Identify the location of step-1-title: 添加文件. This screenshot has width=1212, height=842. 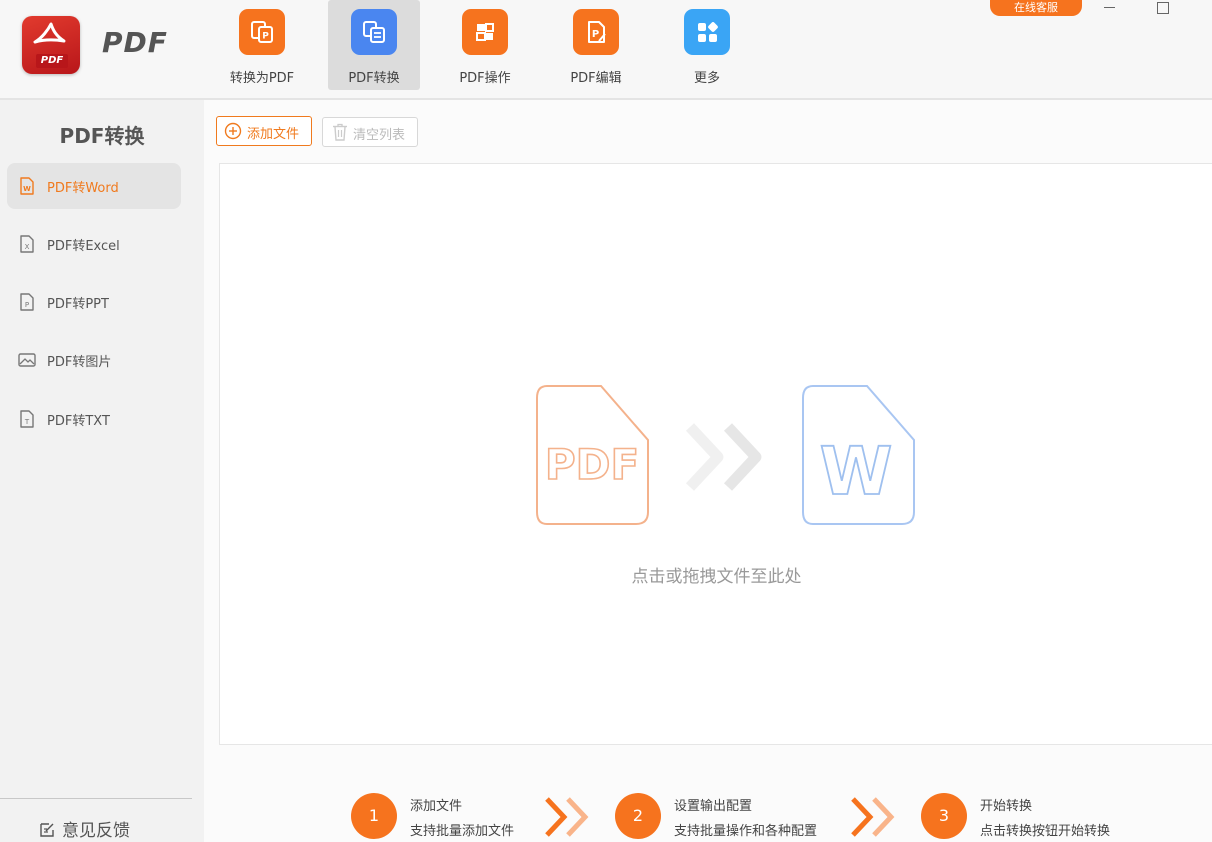
(436, 806).